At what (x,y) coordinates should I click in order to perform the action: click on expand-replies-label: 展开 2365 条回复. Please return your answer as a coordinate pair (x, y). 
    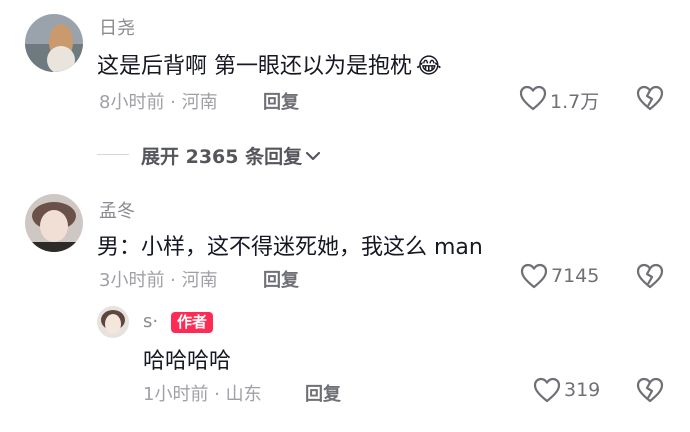
    Looking at the image, I should click on (222, 157).